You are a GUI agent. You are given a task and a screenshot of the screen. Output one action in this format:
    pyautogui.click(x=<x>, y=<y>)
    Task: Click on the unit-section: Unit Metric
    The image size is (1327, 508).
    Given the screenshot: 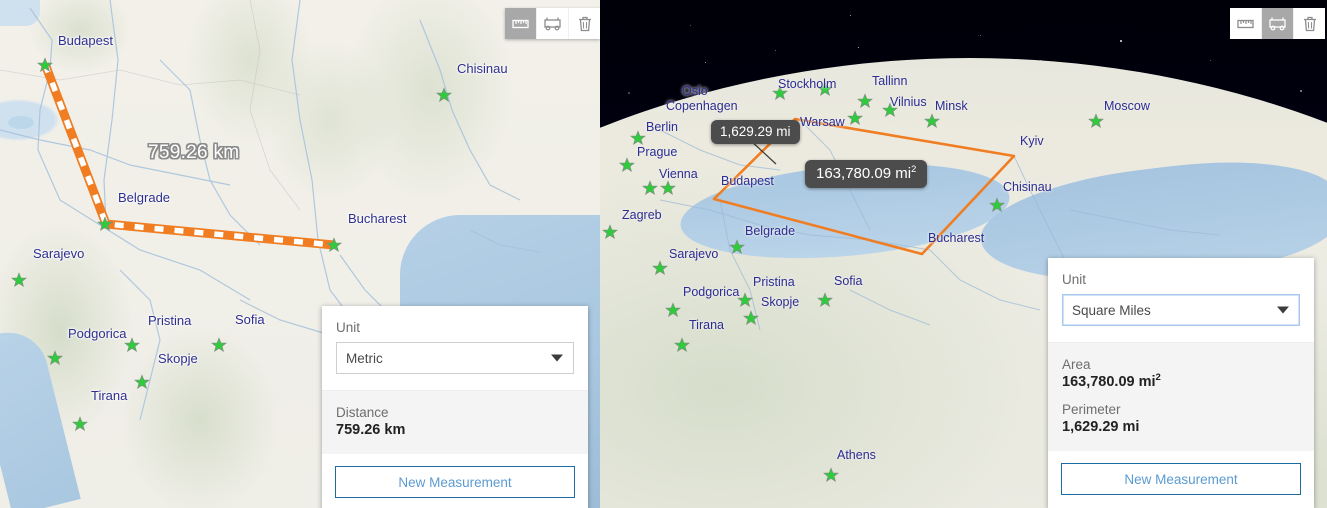 What is the action you would take?
    pyautogui.click(x=455, y=348)
    